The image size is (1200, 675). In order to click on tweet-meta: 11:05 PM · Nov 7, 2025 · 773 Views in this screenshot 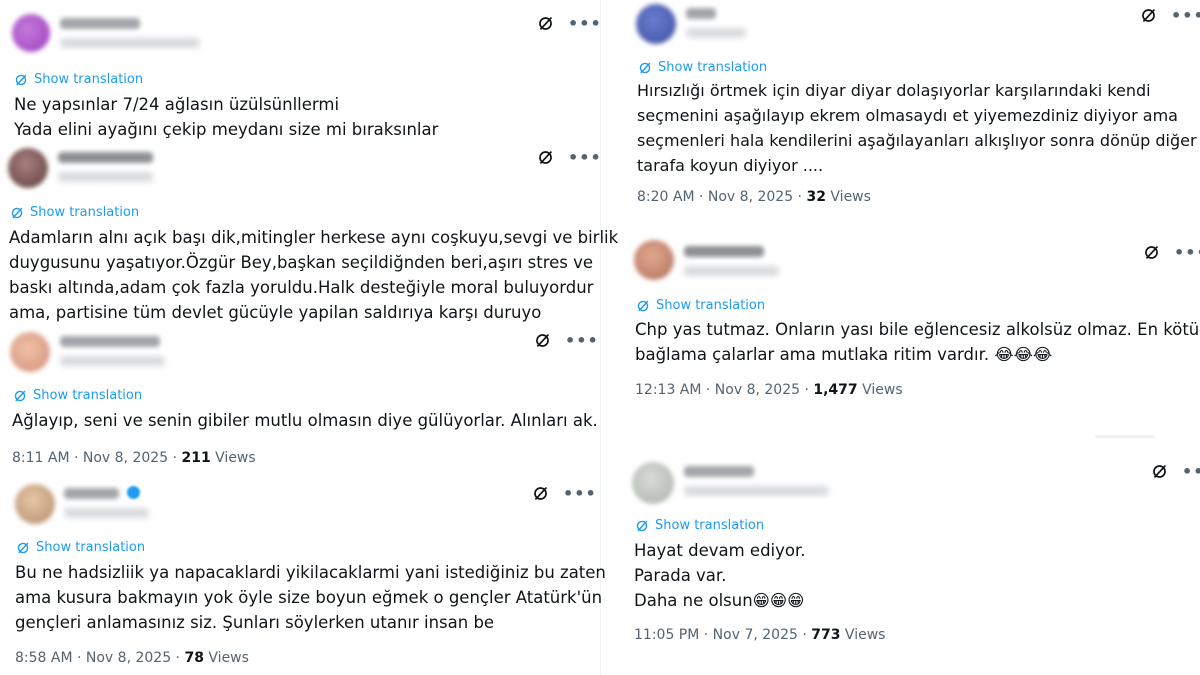, I will do `click(759, 635)`.